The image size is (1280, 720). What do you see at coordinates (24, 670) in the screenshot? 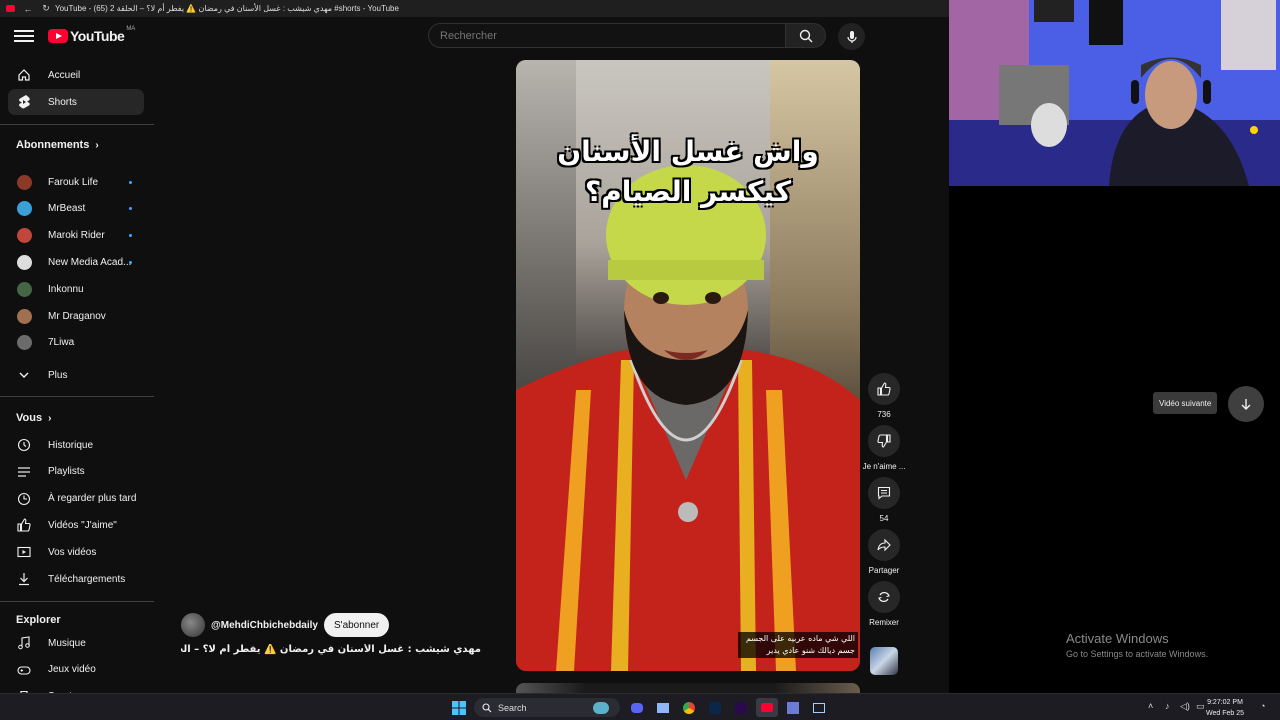
I see `gaming-icon` at bounding box center [24, 670].